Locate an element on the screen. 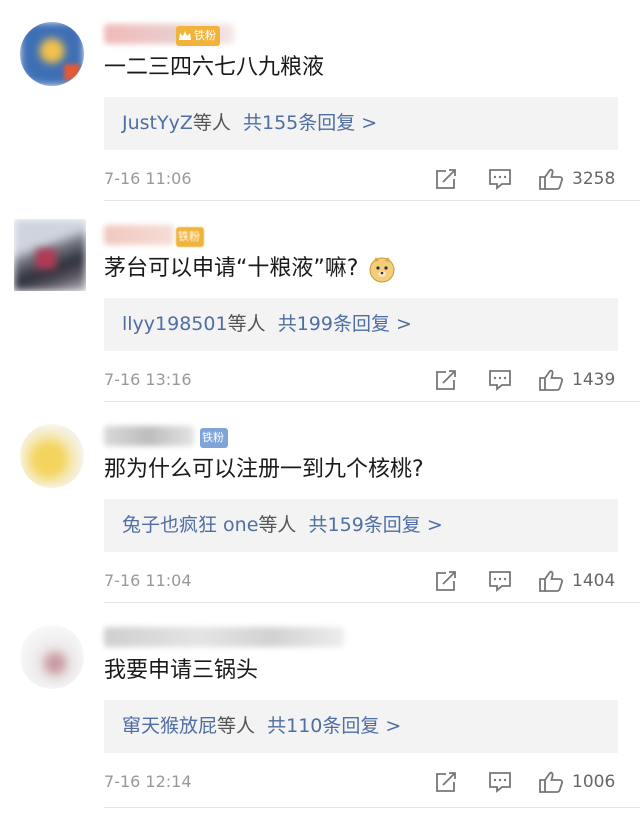 This screenshot has height=820, width=640. comment-text: 一二三四六七八九粮液 is located at coordinates (214, 67).